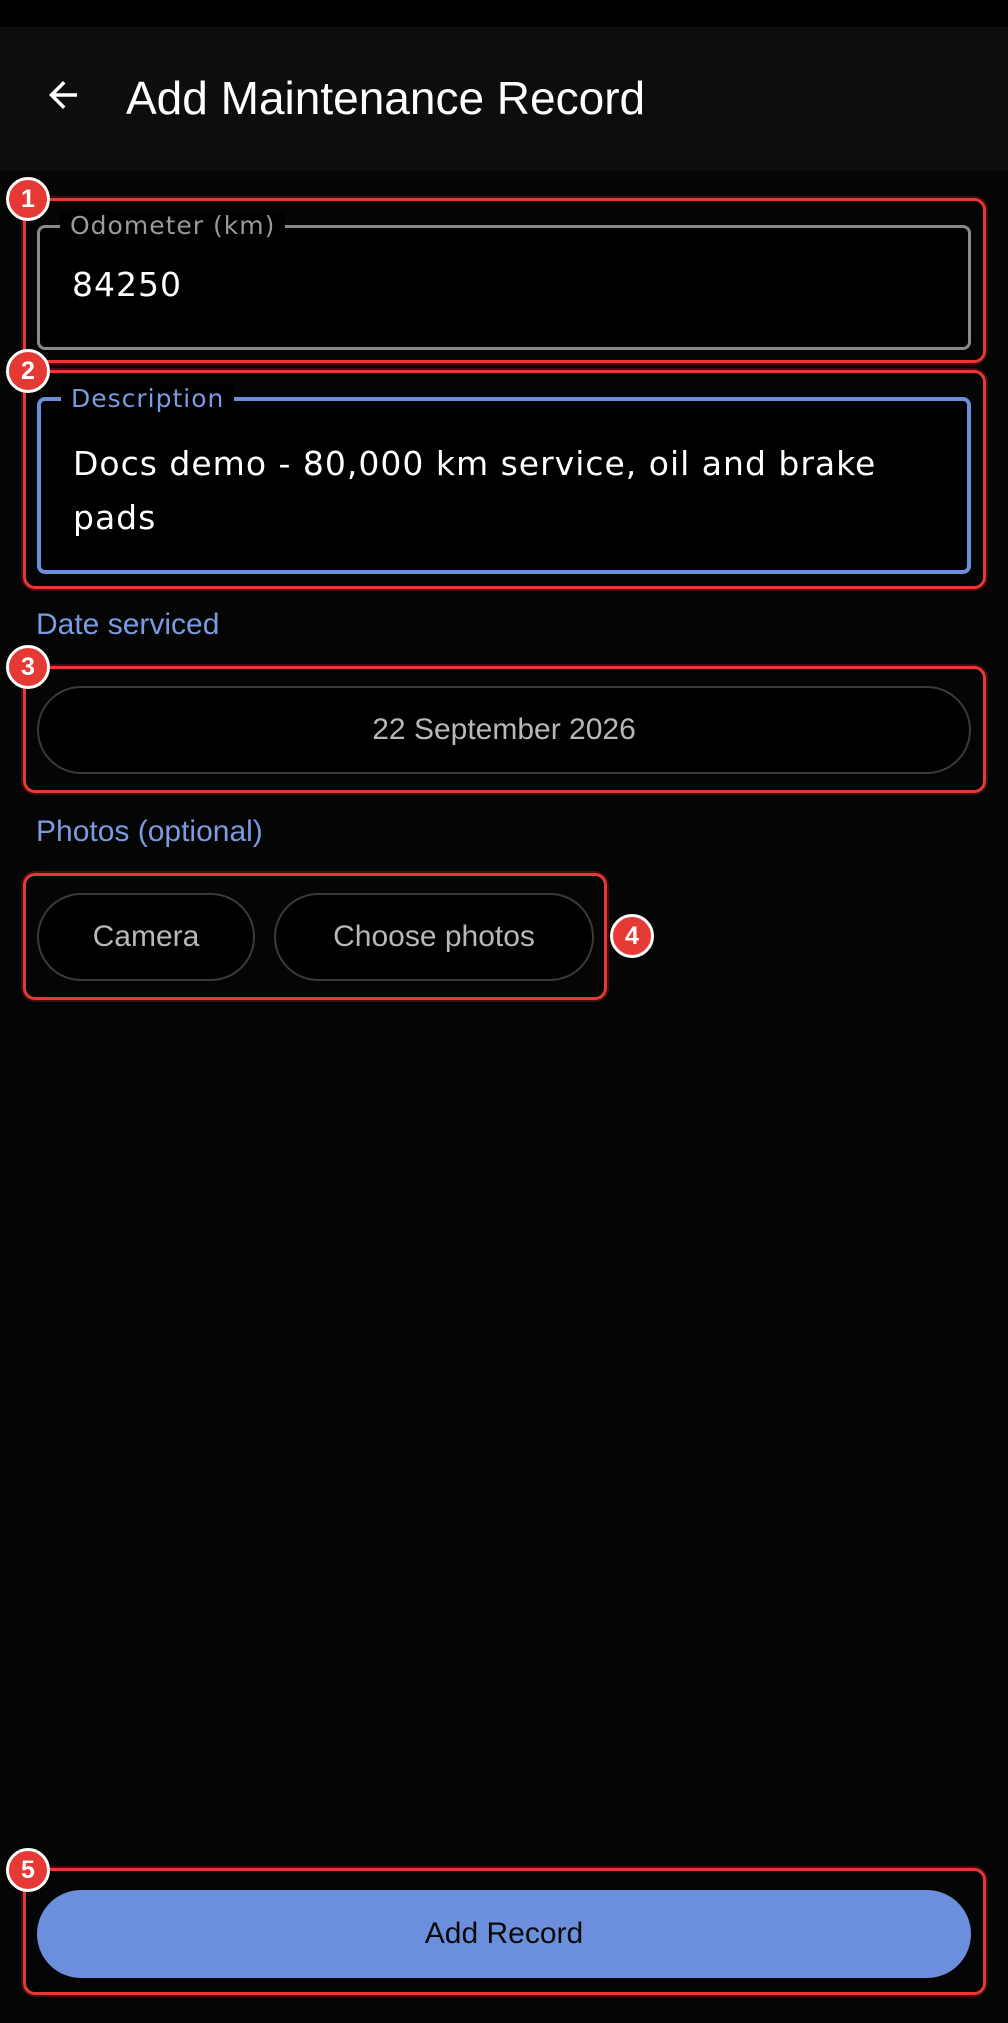 Image resolution: width=1008 pixels, height=2023 pixels. I want to click on choose-photos-button: Choose photos, so click(434, 937).